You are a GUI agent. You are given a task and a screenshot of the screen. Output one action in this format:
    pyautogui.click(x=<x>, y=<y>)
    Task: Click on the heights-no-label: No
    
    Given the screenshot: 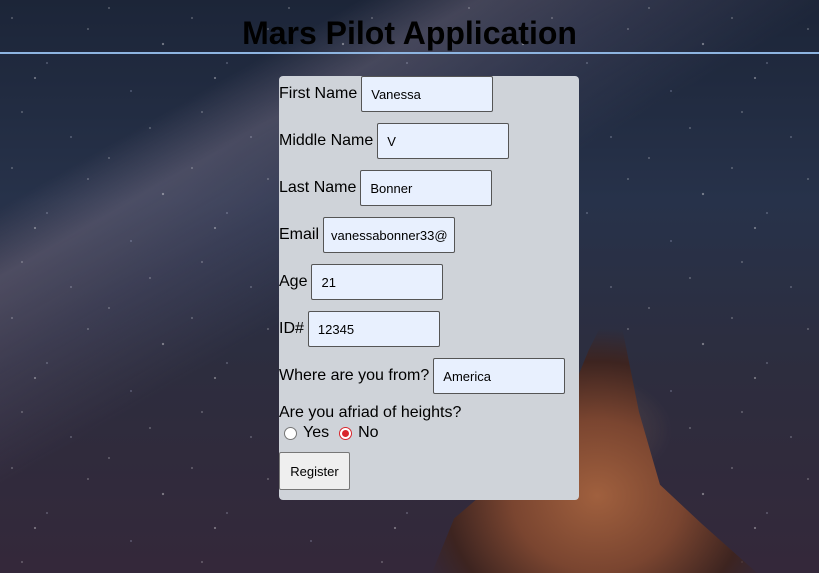 What is the action you would take?
    pyautogui.click(x=368, y=433)
    